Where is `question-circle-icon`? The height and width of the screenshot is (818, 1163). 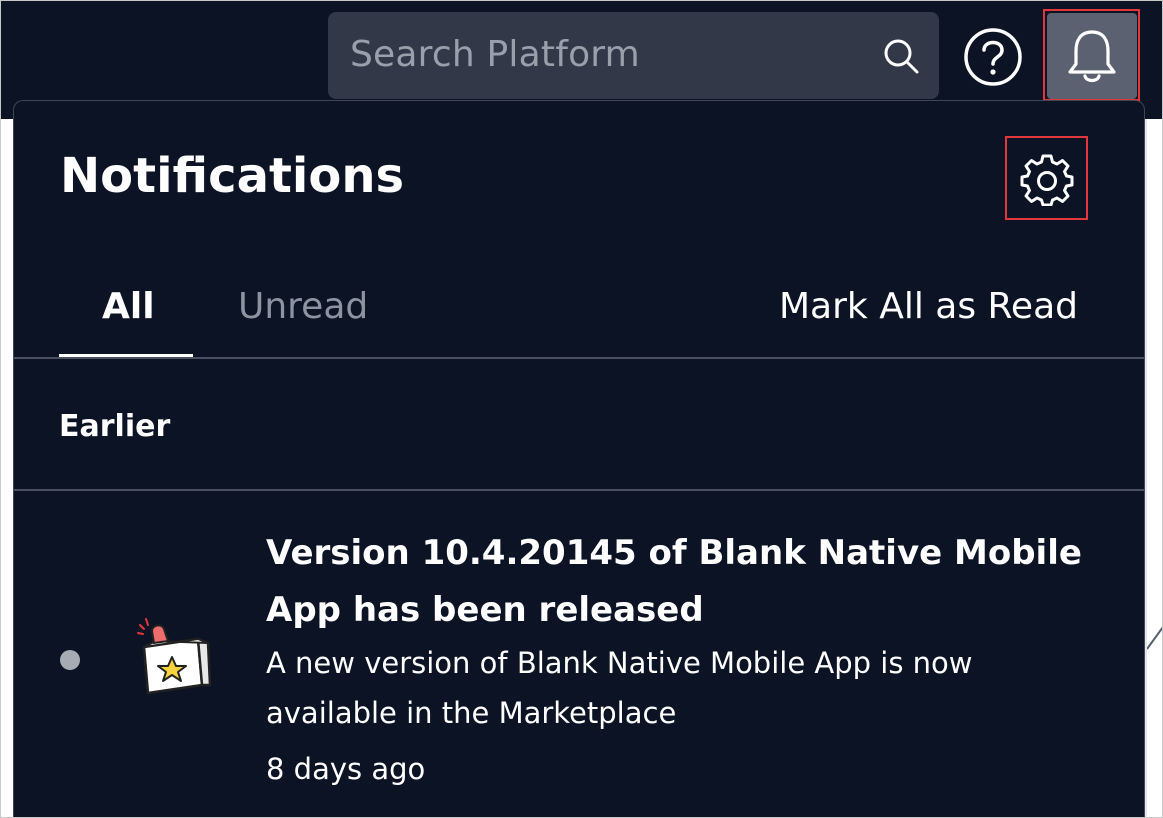 question-circle-icon is located at coordinates (993, 57).